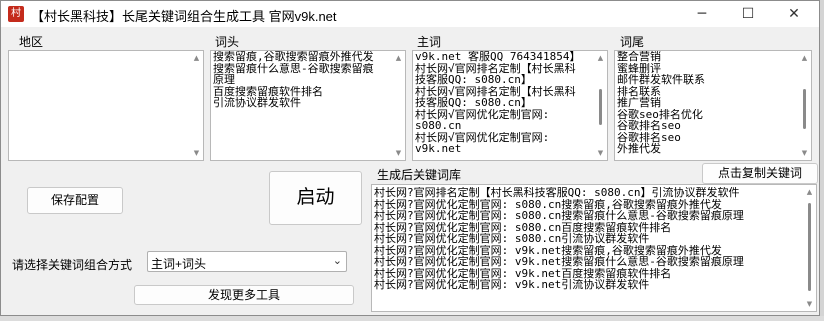 The width and height of the screenshot is (824, 321). I want to click on text-line: 推广营销, so click(639, 103).